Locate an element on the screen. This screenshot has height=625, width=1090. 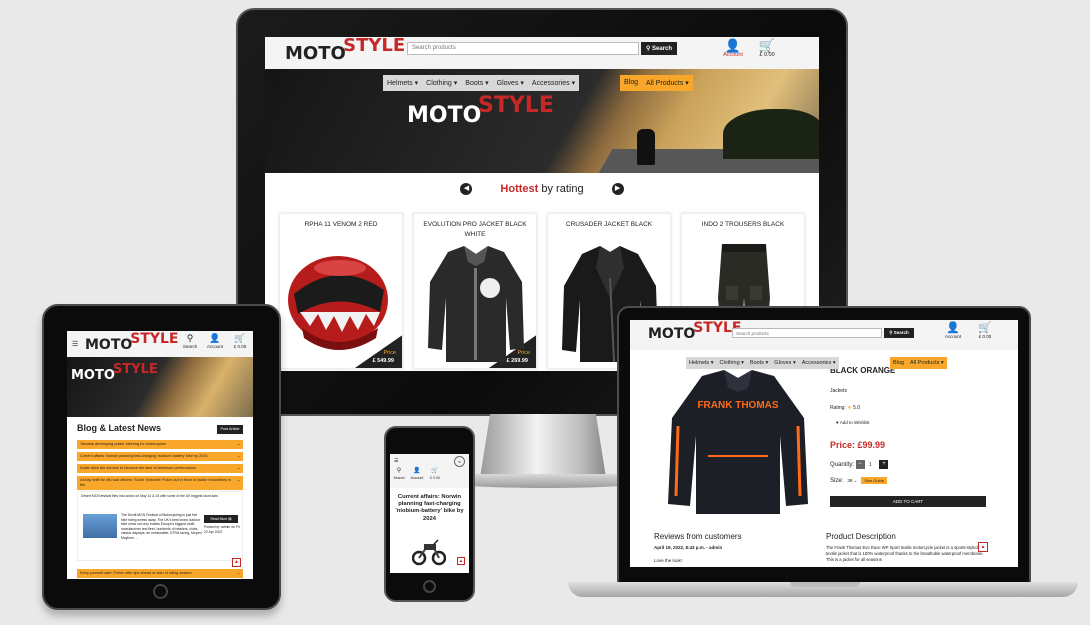
search-icon: ⚲ is located at coordinates (399, 471).